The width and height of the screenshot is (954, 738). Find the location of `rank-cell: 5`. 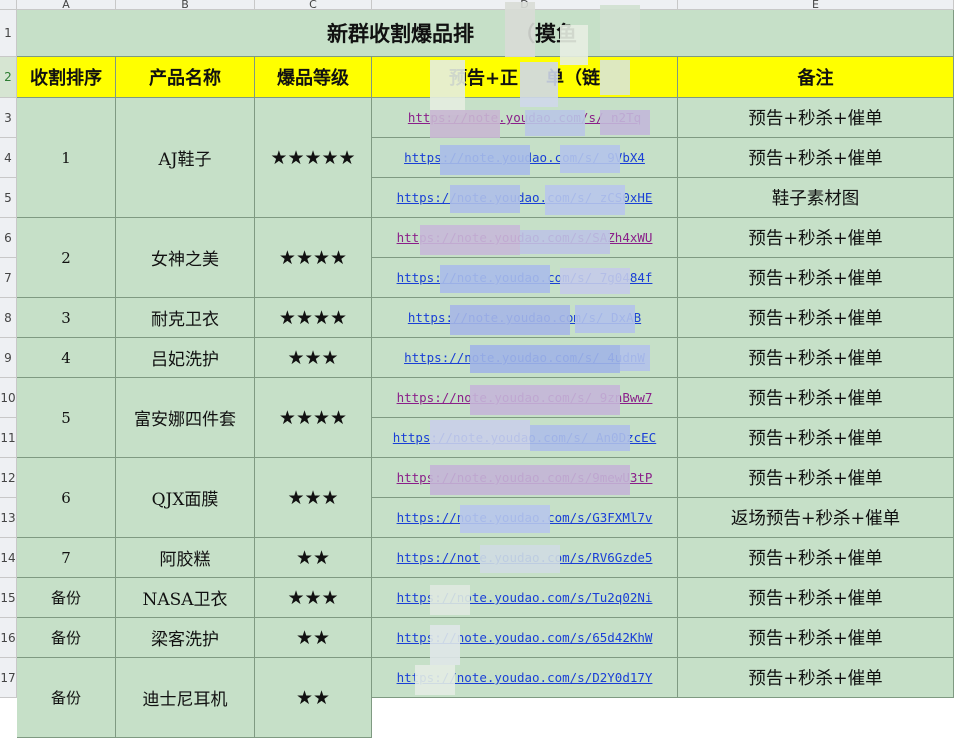

rank-cell: 5 is located at coordinates (66, 418).